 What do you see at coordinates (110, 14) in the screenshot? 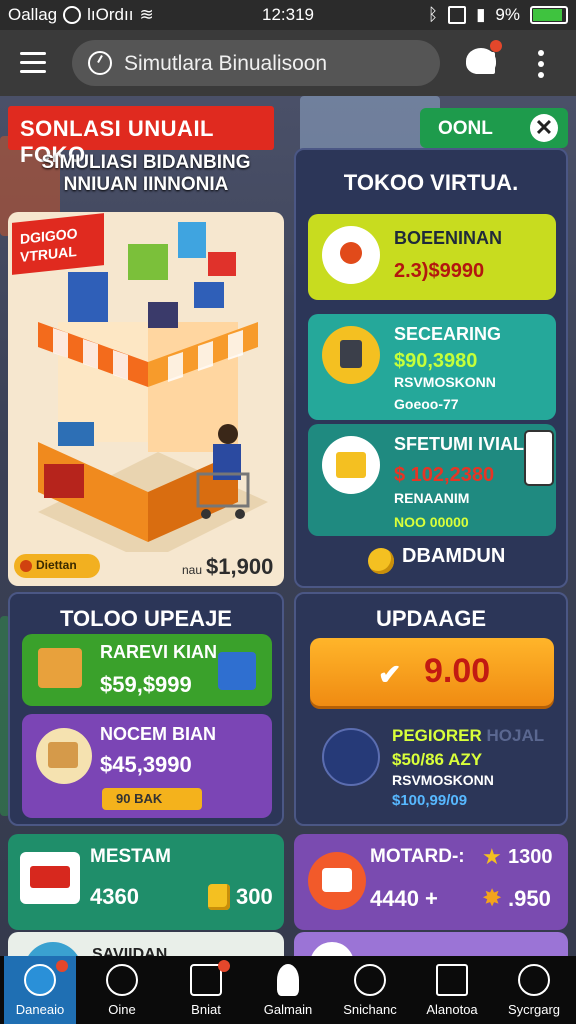
I see `carrier-text: lıOrdıı` at bounding box center [110, 14].